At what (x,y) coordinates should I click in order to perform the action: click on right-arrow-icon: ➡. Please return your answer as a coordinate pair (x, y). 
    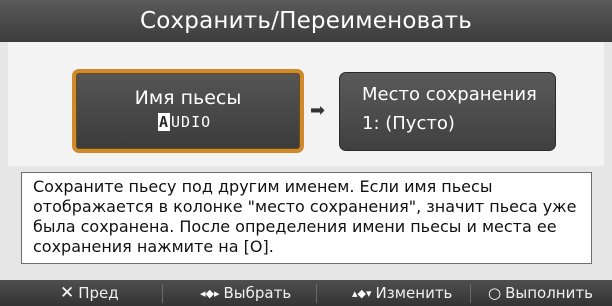
    Looking at the image, I should click on (318, 110).